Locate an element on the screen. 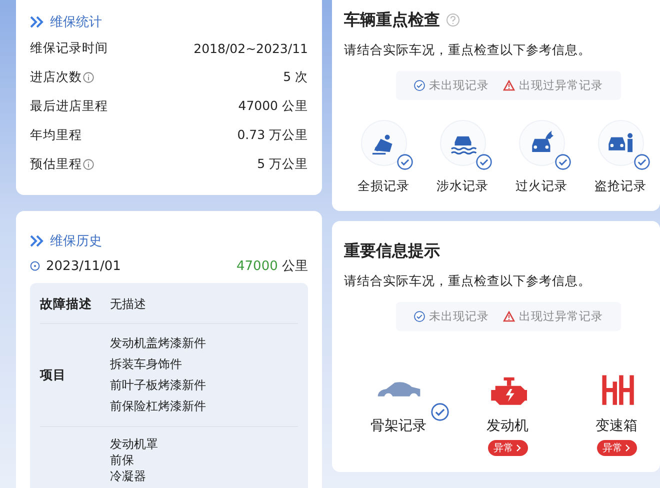 This screenshot has height=488, width=660. detail-item: 冷凝器 is located at coordinates (128, 476).